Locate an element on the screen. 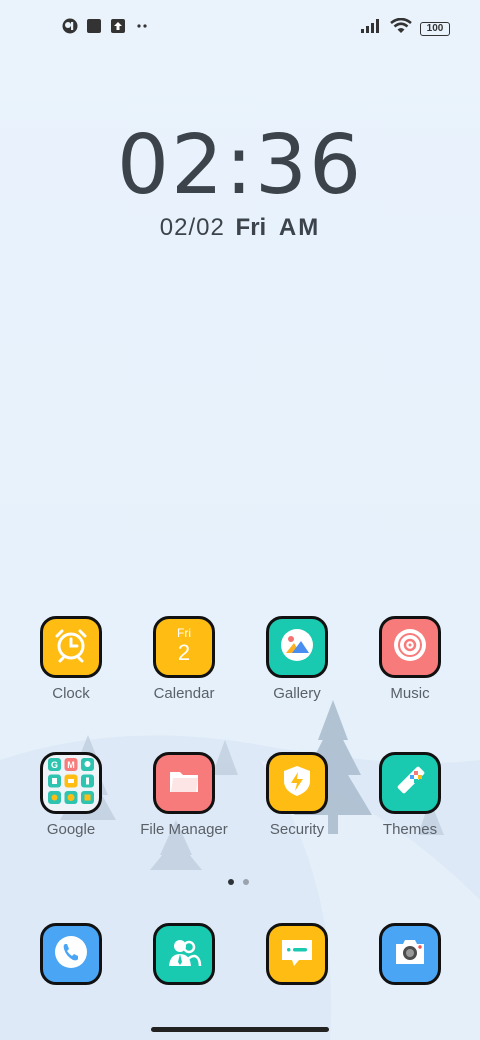  app-calendar-tile: Fri 2 is located at coordinates (184, 647).